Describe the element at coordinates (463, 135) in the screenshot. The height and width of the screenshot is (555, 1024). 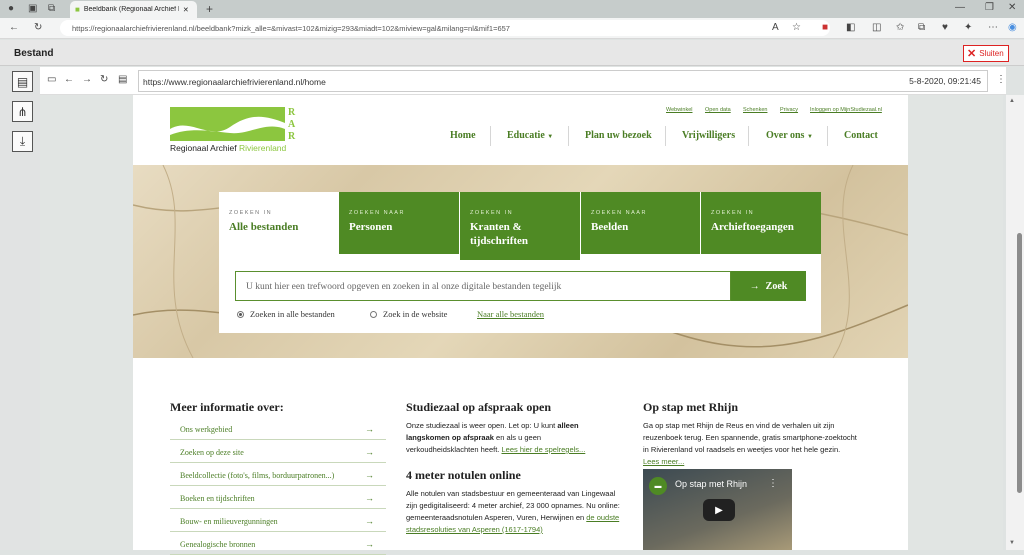
I see `nav-home: Home` at that location.